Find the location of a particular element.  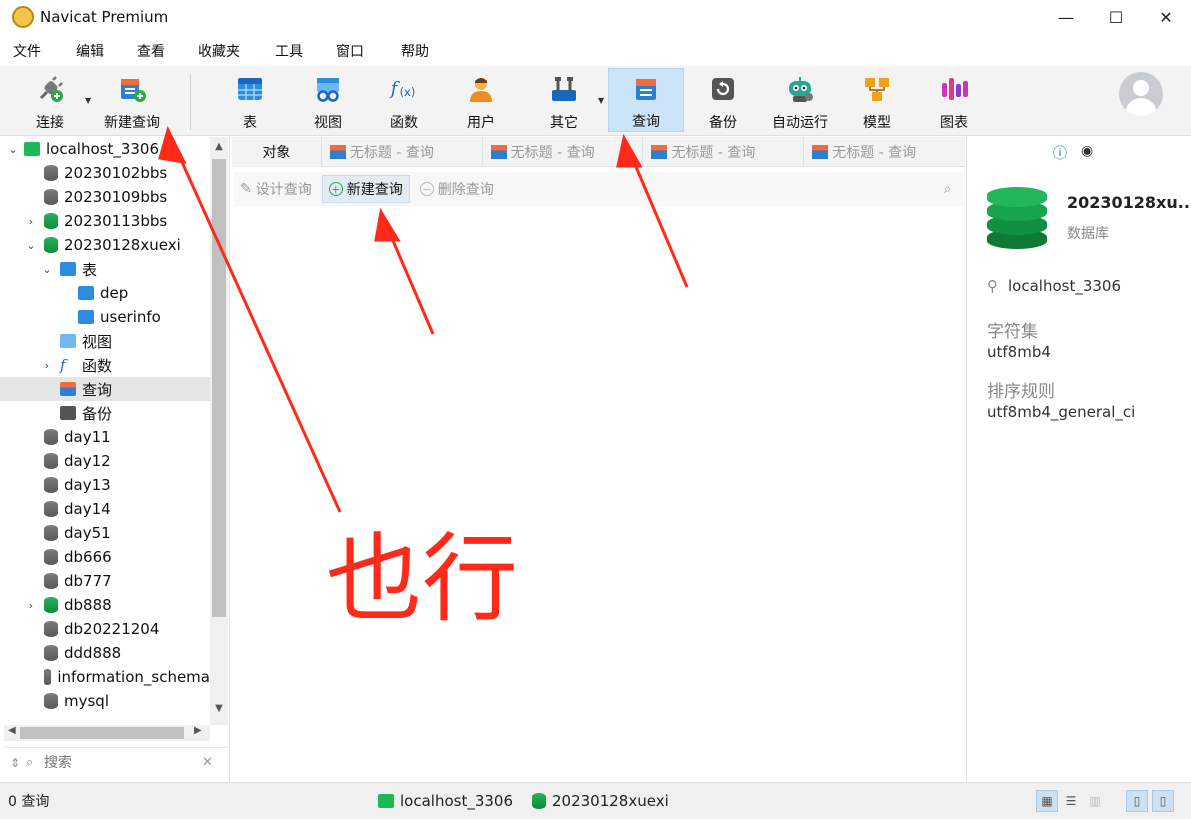

tree-db-item: ddd888 is located at coordinates (105, 653).